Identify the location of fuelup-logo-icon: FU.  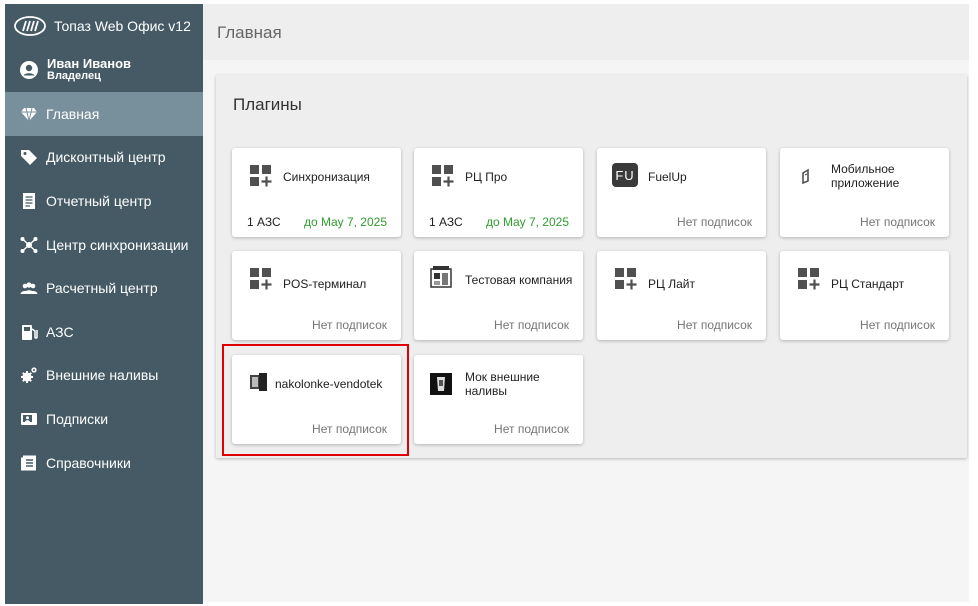
(625, 175).